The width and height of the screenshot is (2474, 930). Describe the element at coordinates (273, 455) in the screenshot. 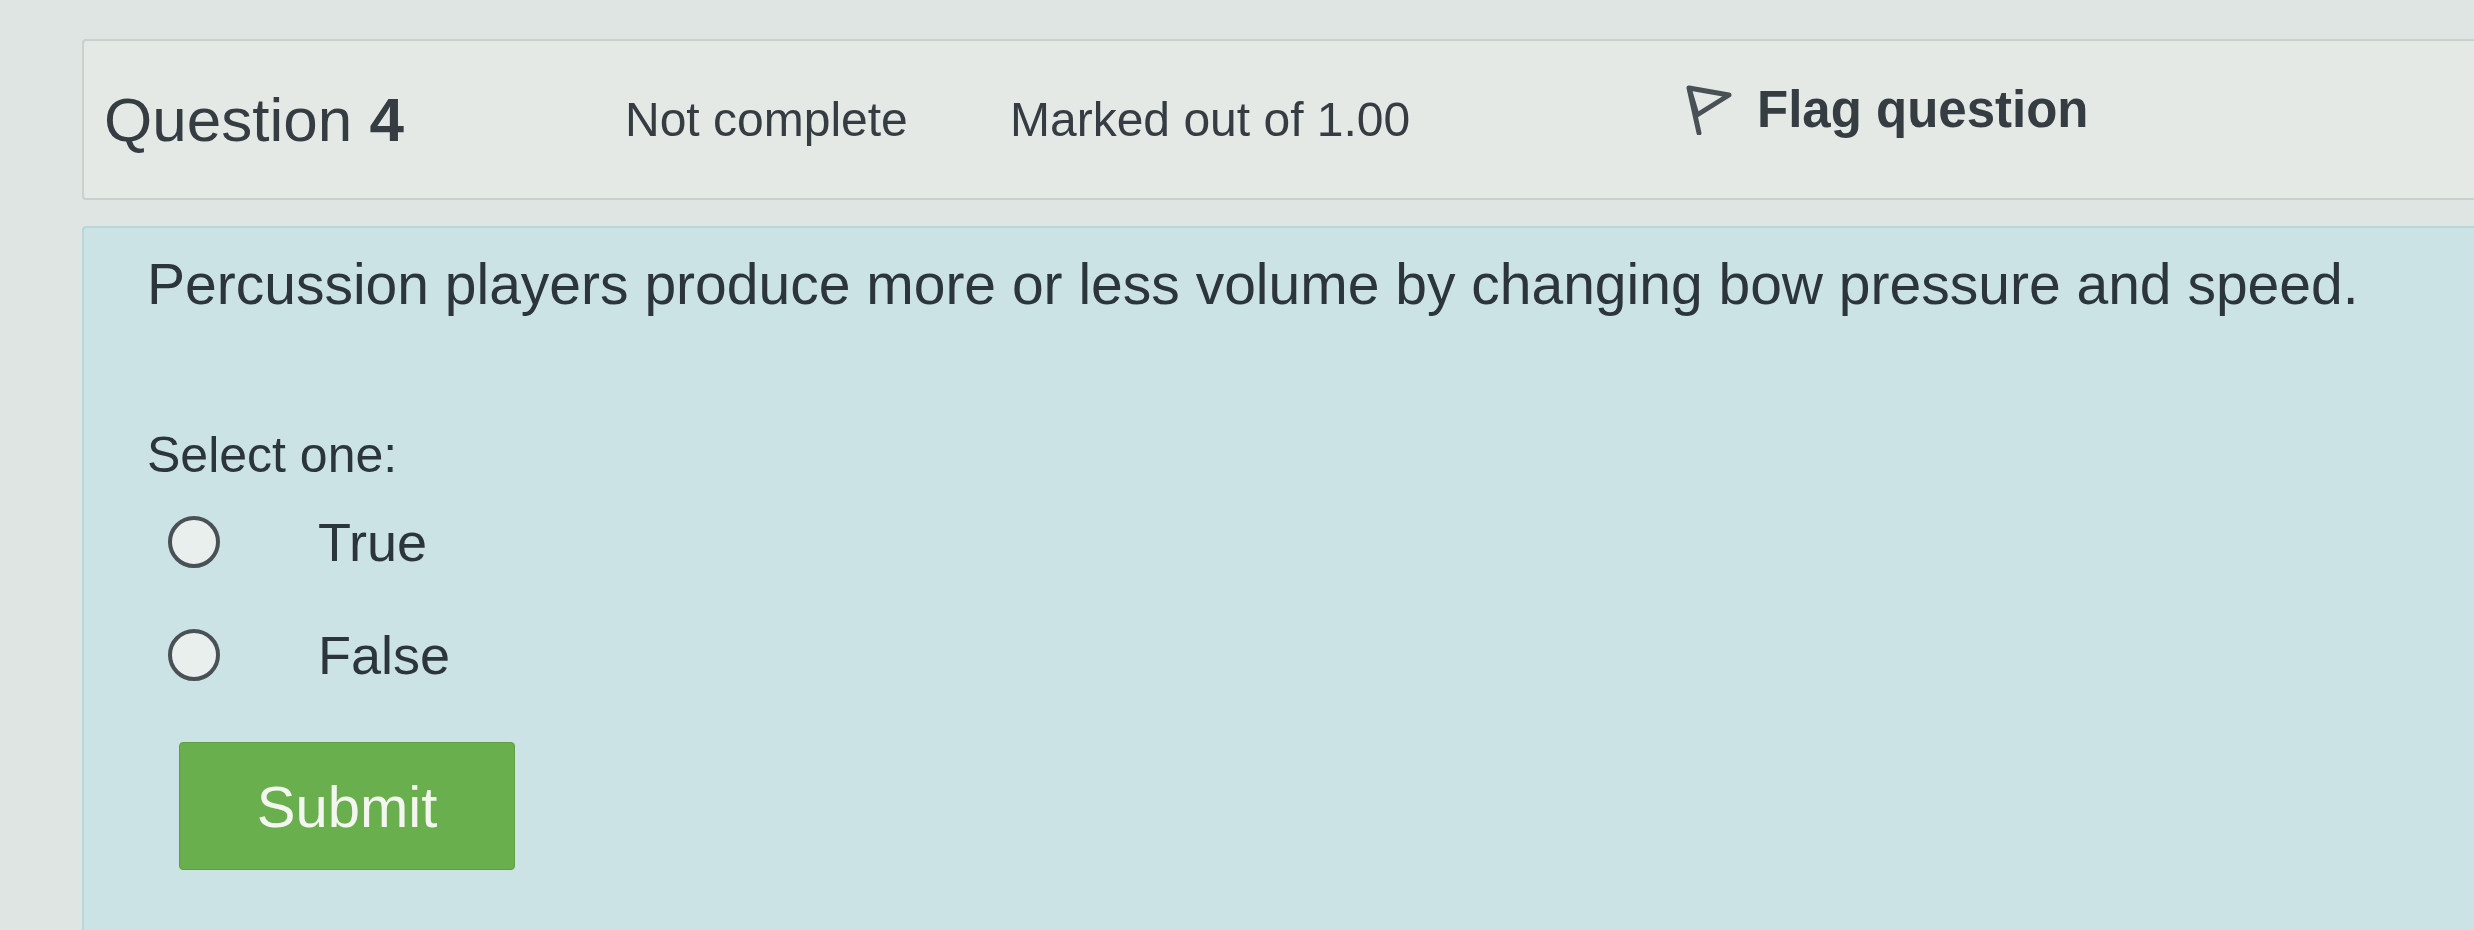

I see `select-instruction: Select one:` at that location.